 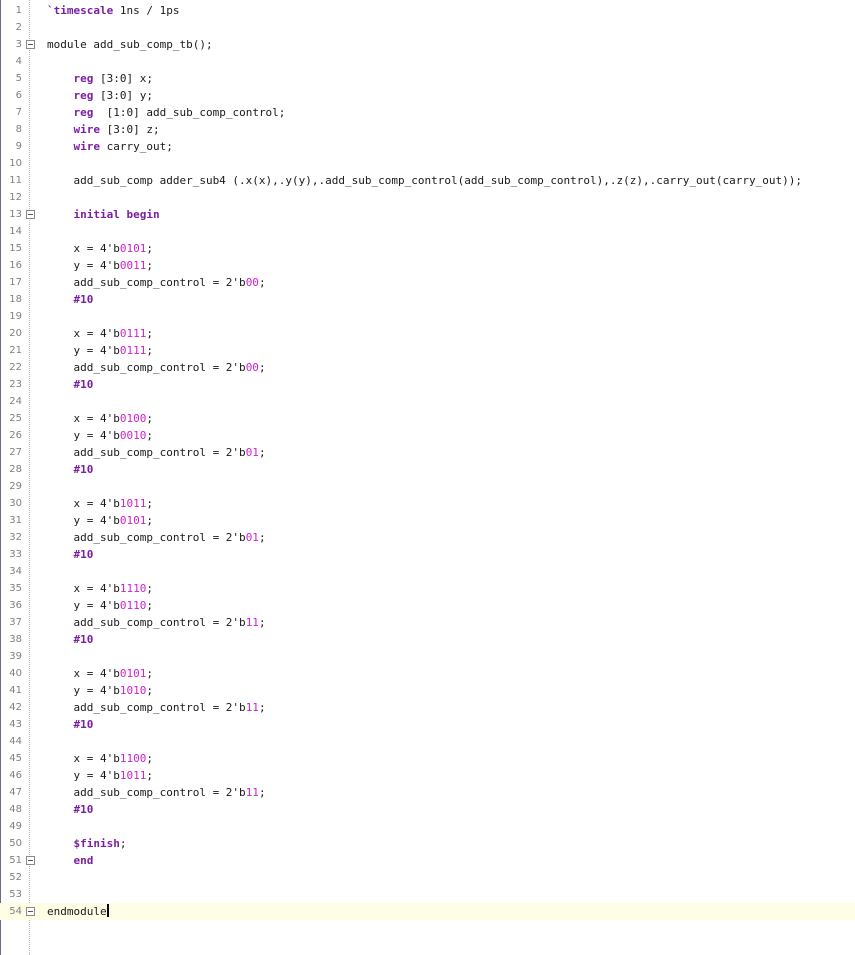 What do you see at coordinates (427, 197) in the screenshot?
I see `code-line: 12` at bounding box center [427, 197].